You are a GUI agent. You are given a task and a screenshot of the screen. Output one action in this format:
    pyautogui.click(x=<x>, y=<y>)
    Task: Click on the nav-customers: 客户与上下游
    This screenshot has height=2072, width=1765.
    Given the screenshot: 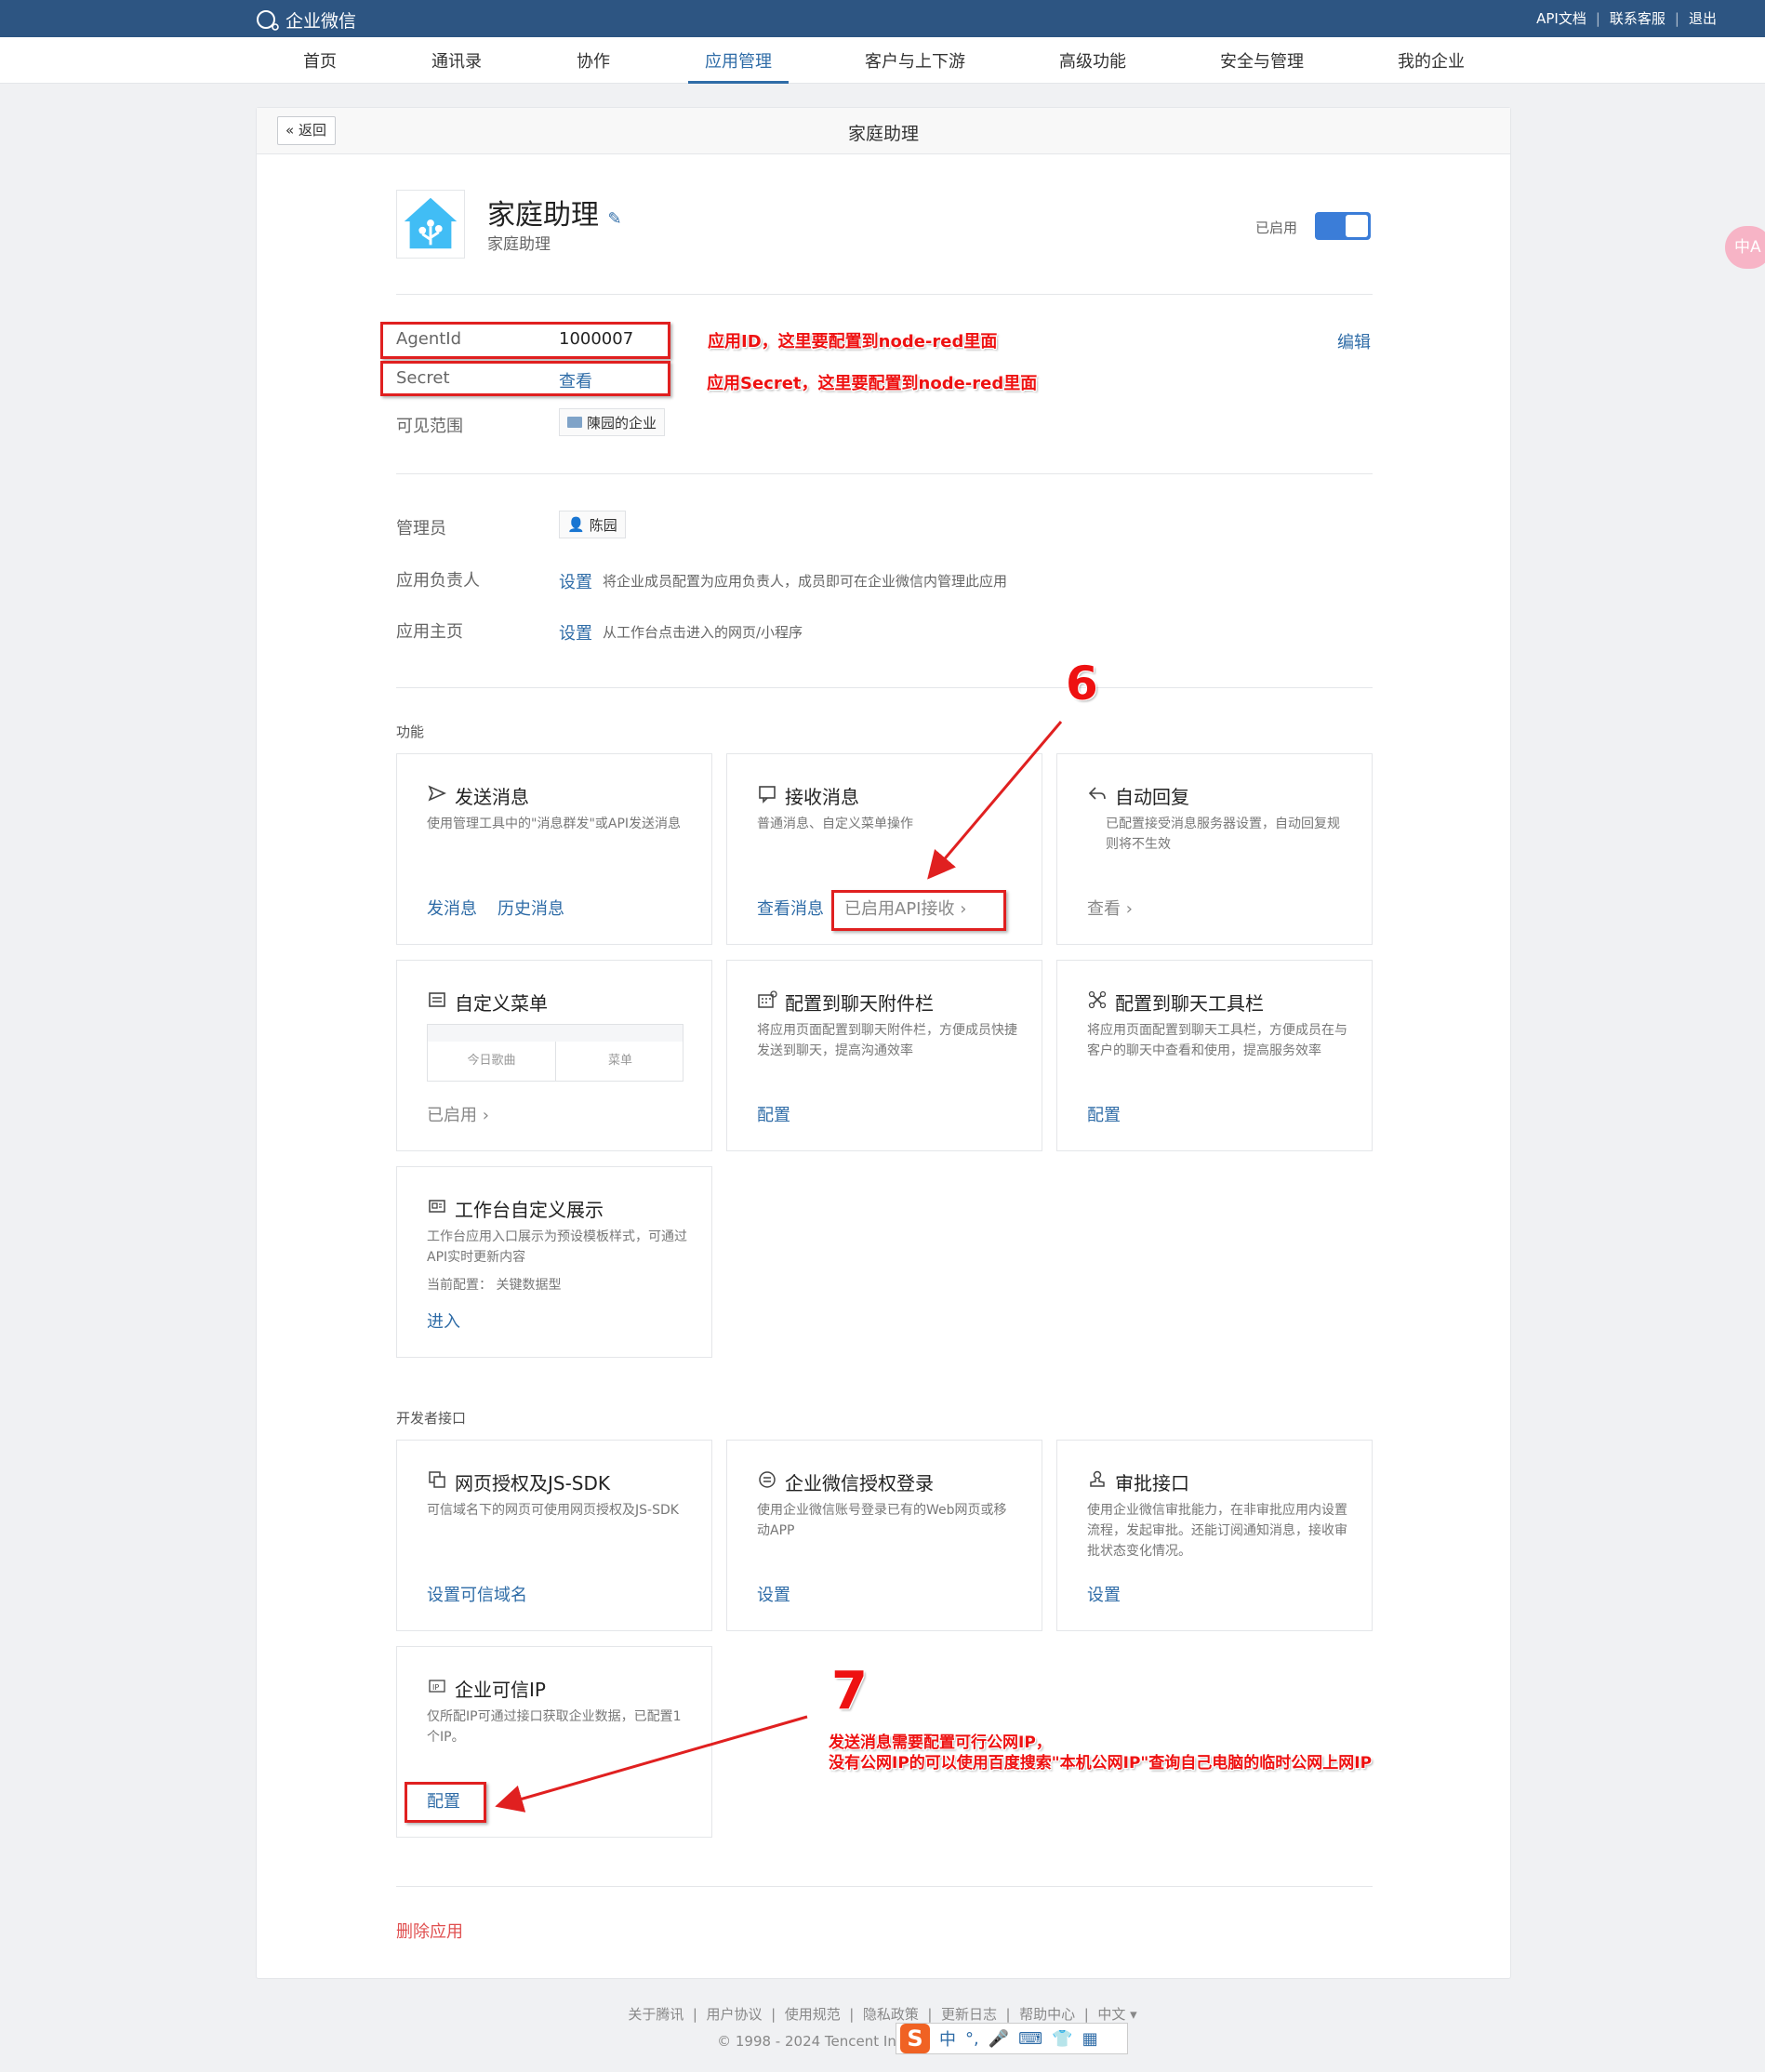 What is the action you would take?
    pyautogui.click(x=915, y=60)
    